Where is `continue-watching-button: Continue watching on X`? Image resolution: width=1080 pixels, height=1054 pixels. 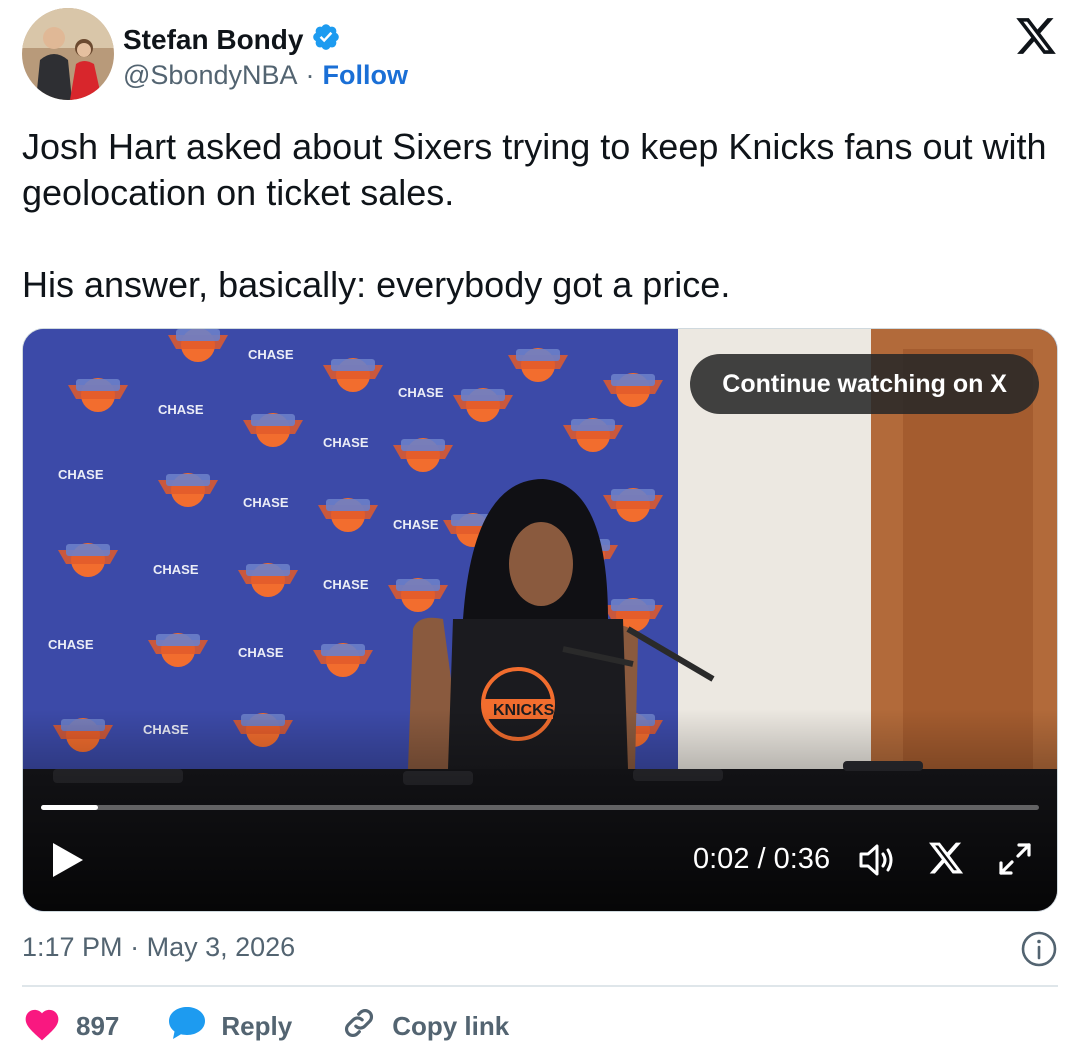
continue-watching-button: Continue watching on X is located at coordinates (864, 384).